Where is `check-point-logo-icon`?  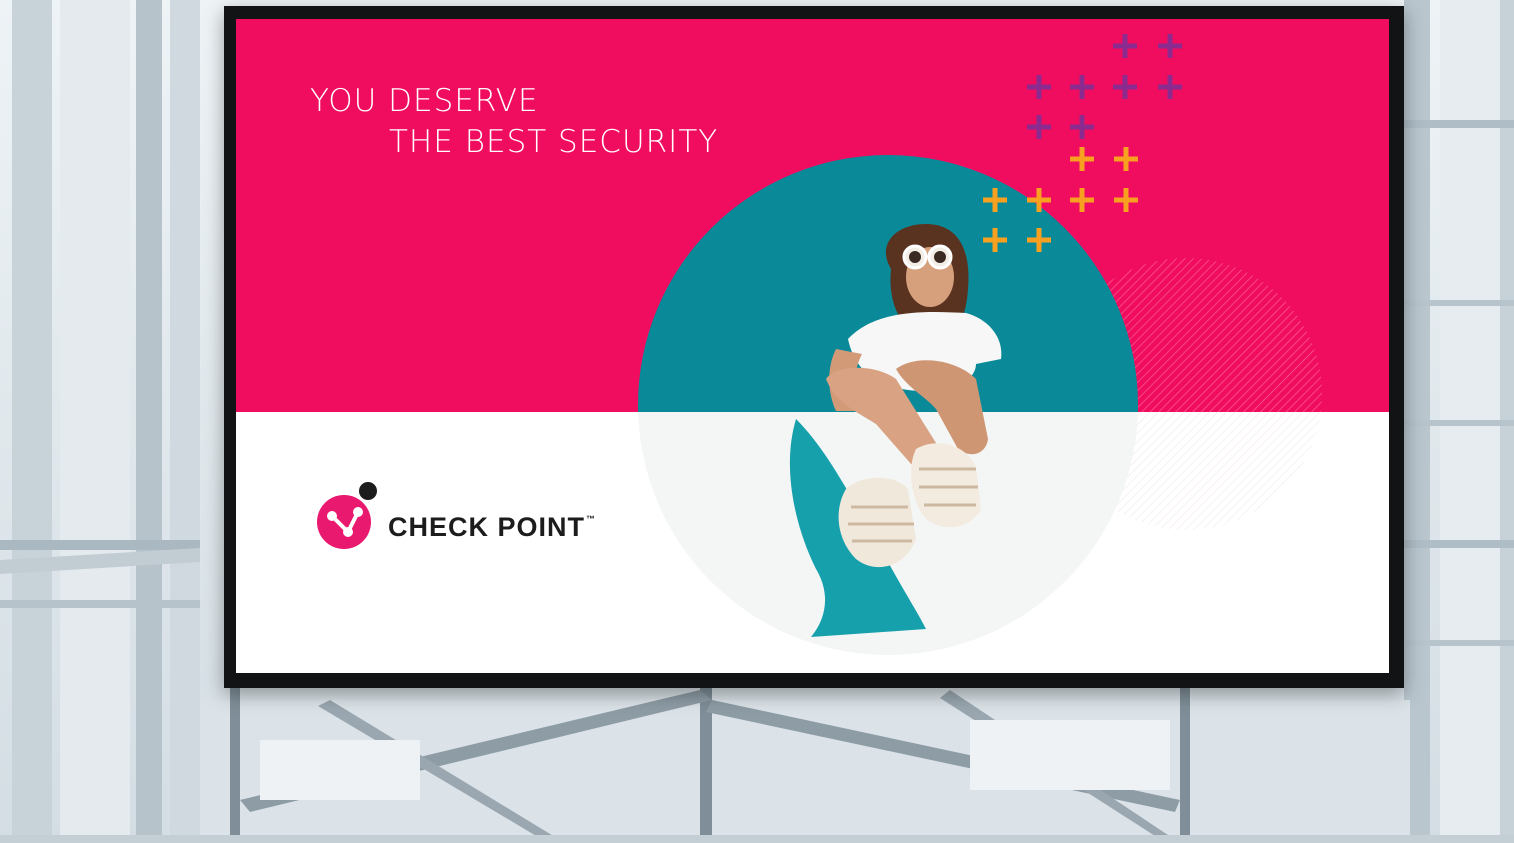
check-point-logo-icon is located at coordinates (347, 515).